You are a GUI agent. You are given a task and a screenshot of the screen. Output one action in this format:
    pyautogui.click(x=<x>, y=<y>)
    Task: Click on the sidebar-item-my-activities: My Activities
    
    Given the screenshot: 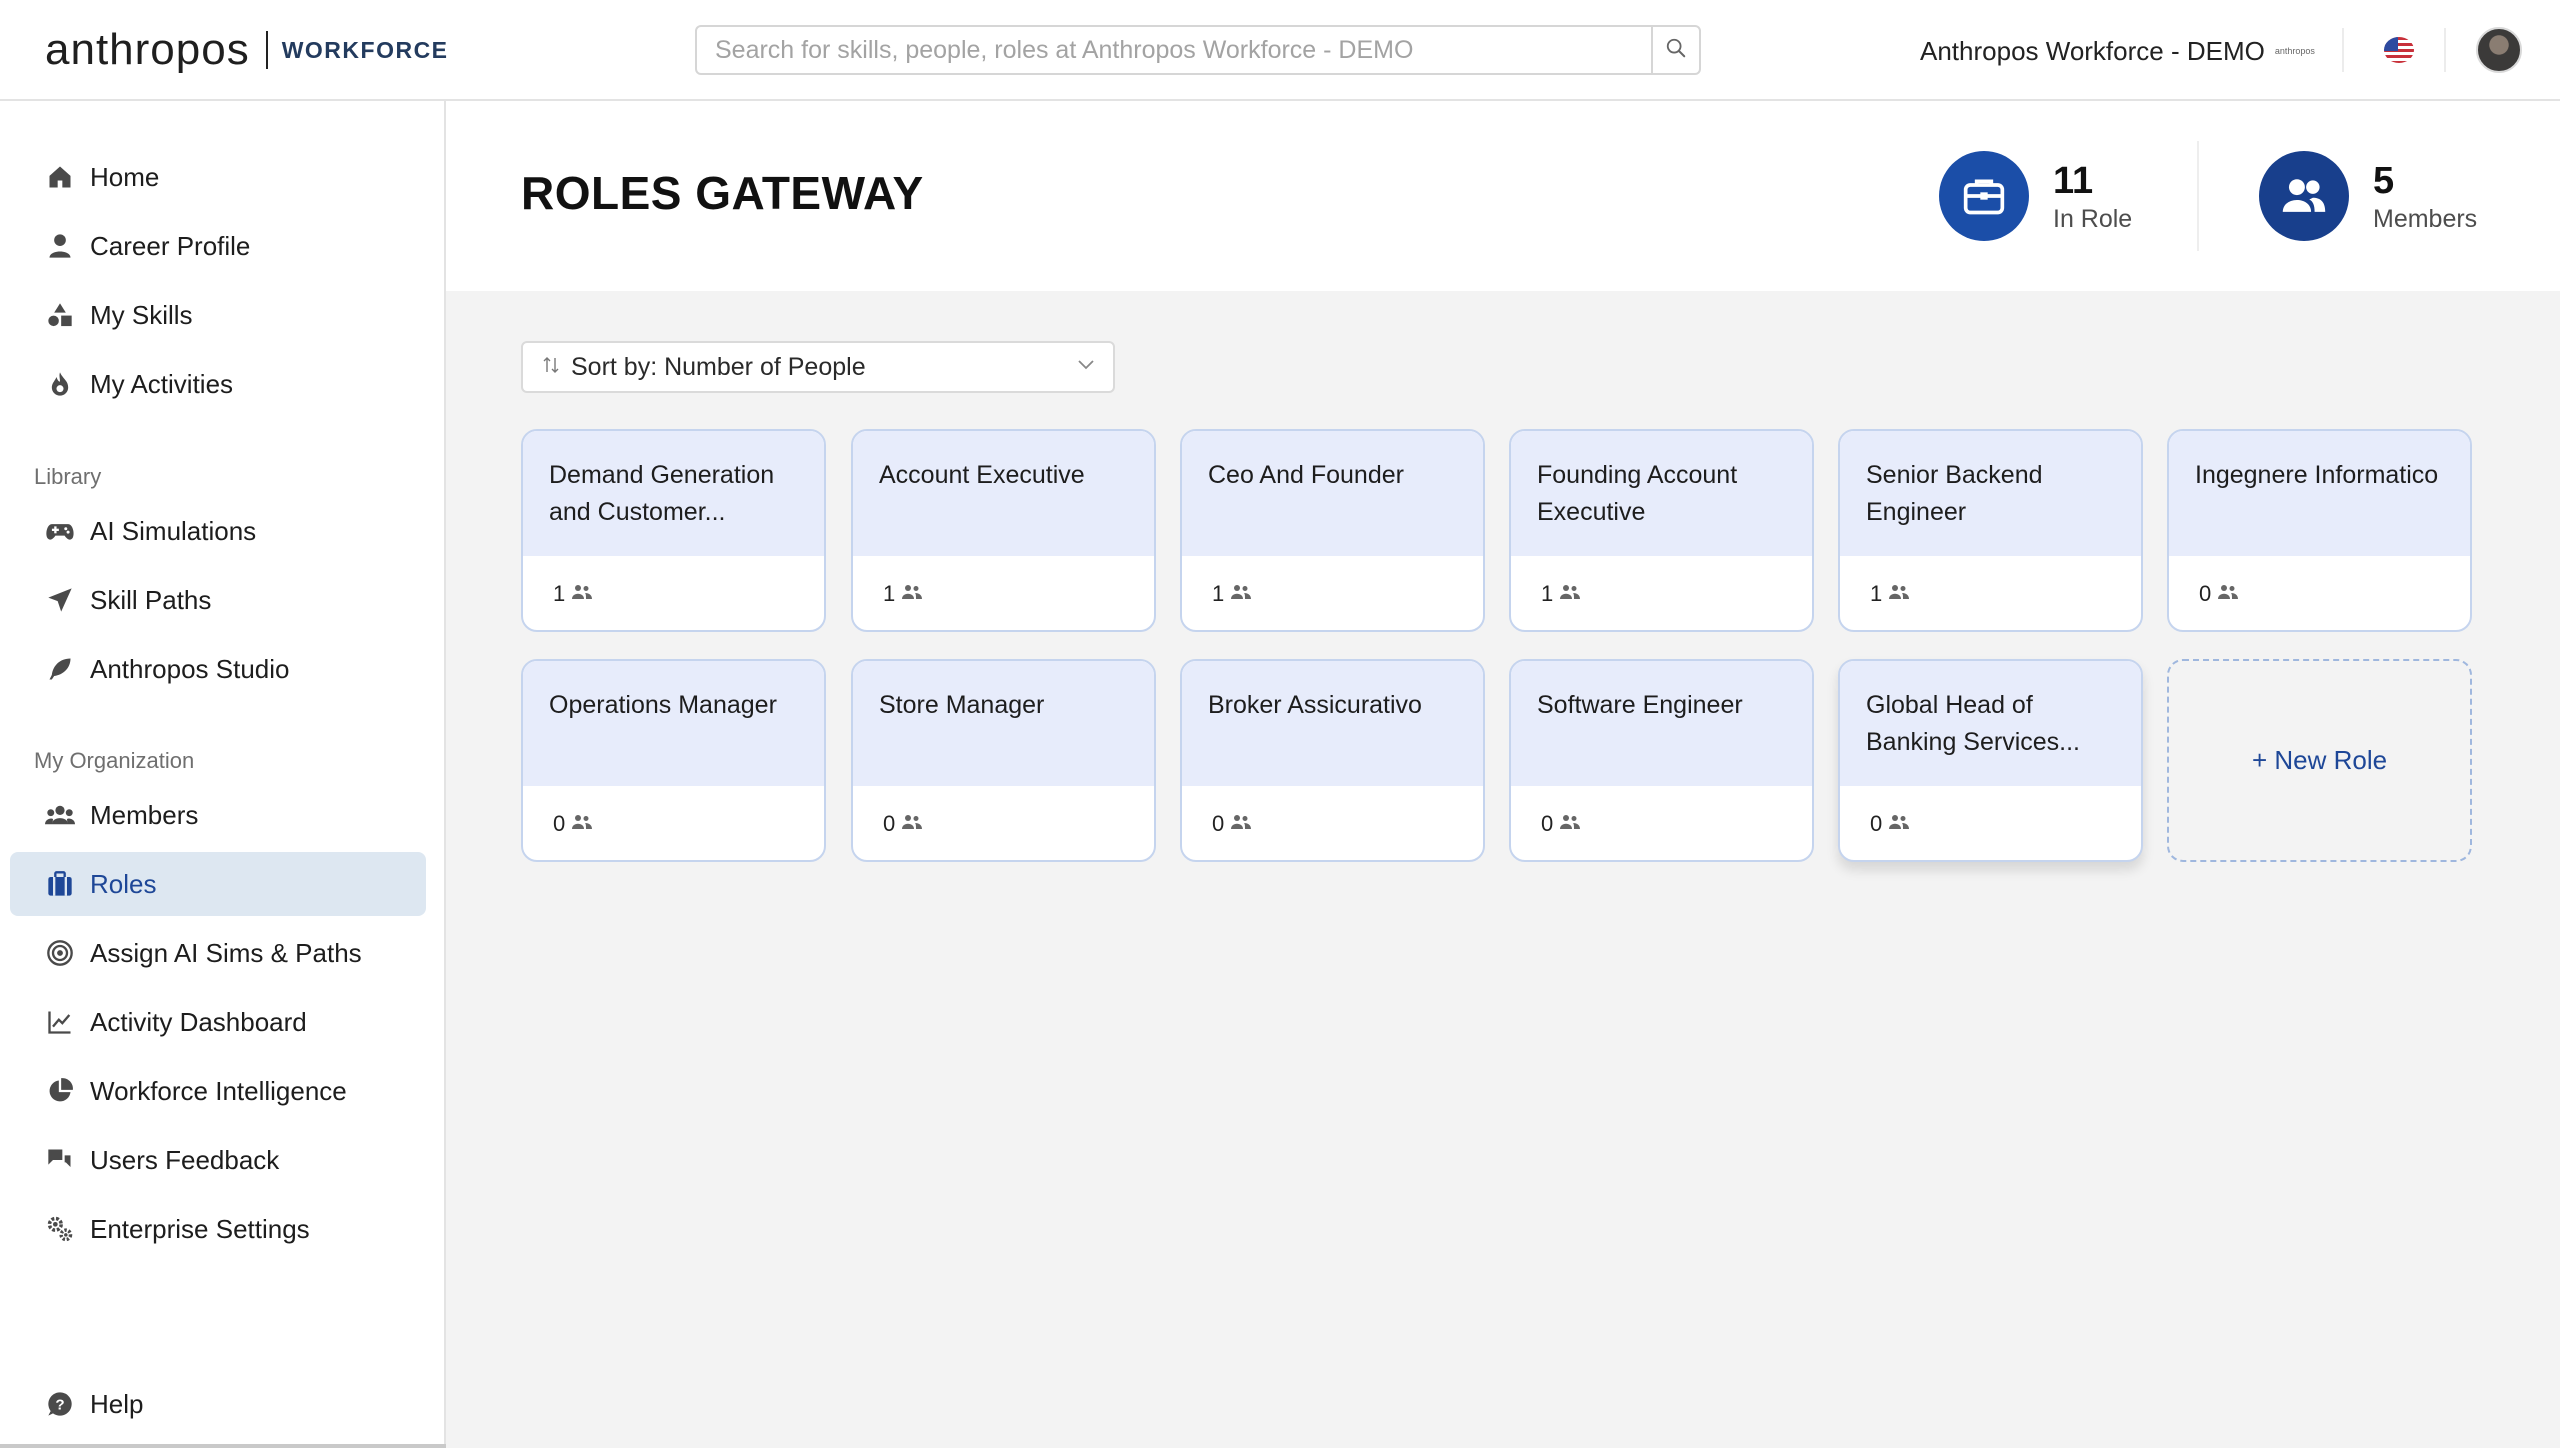 What is the action you would take?
    pyautogui.click(x=218, y=384)
    